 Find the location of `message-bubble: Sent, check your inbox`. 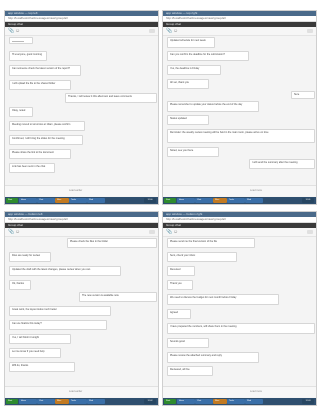

message-bubble: Sent, check your inbox is located at coordinates (202, 257).